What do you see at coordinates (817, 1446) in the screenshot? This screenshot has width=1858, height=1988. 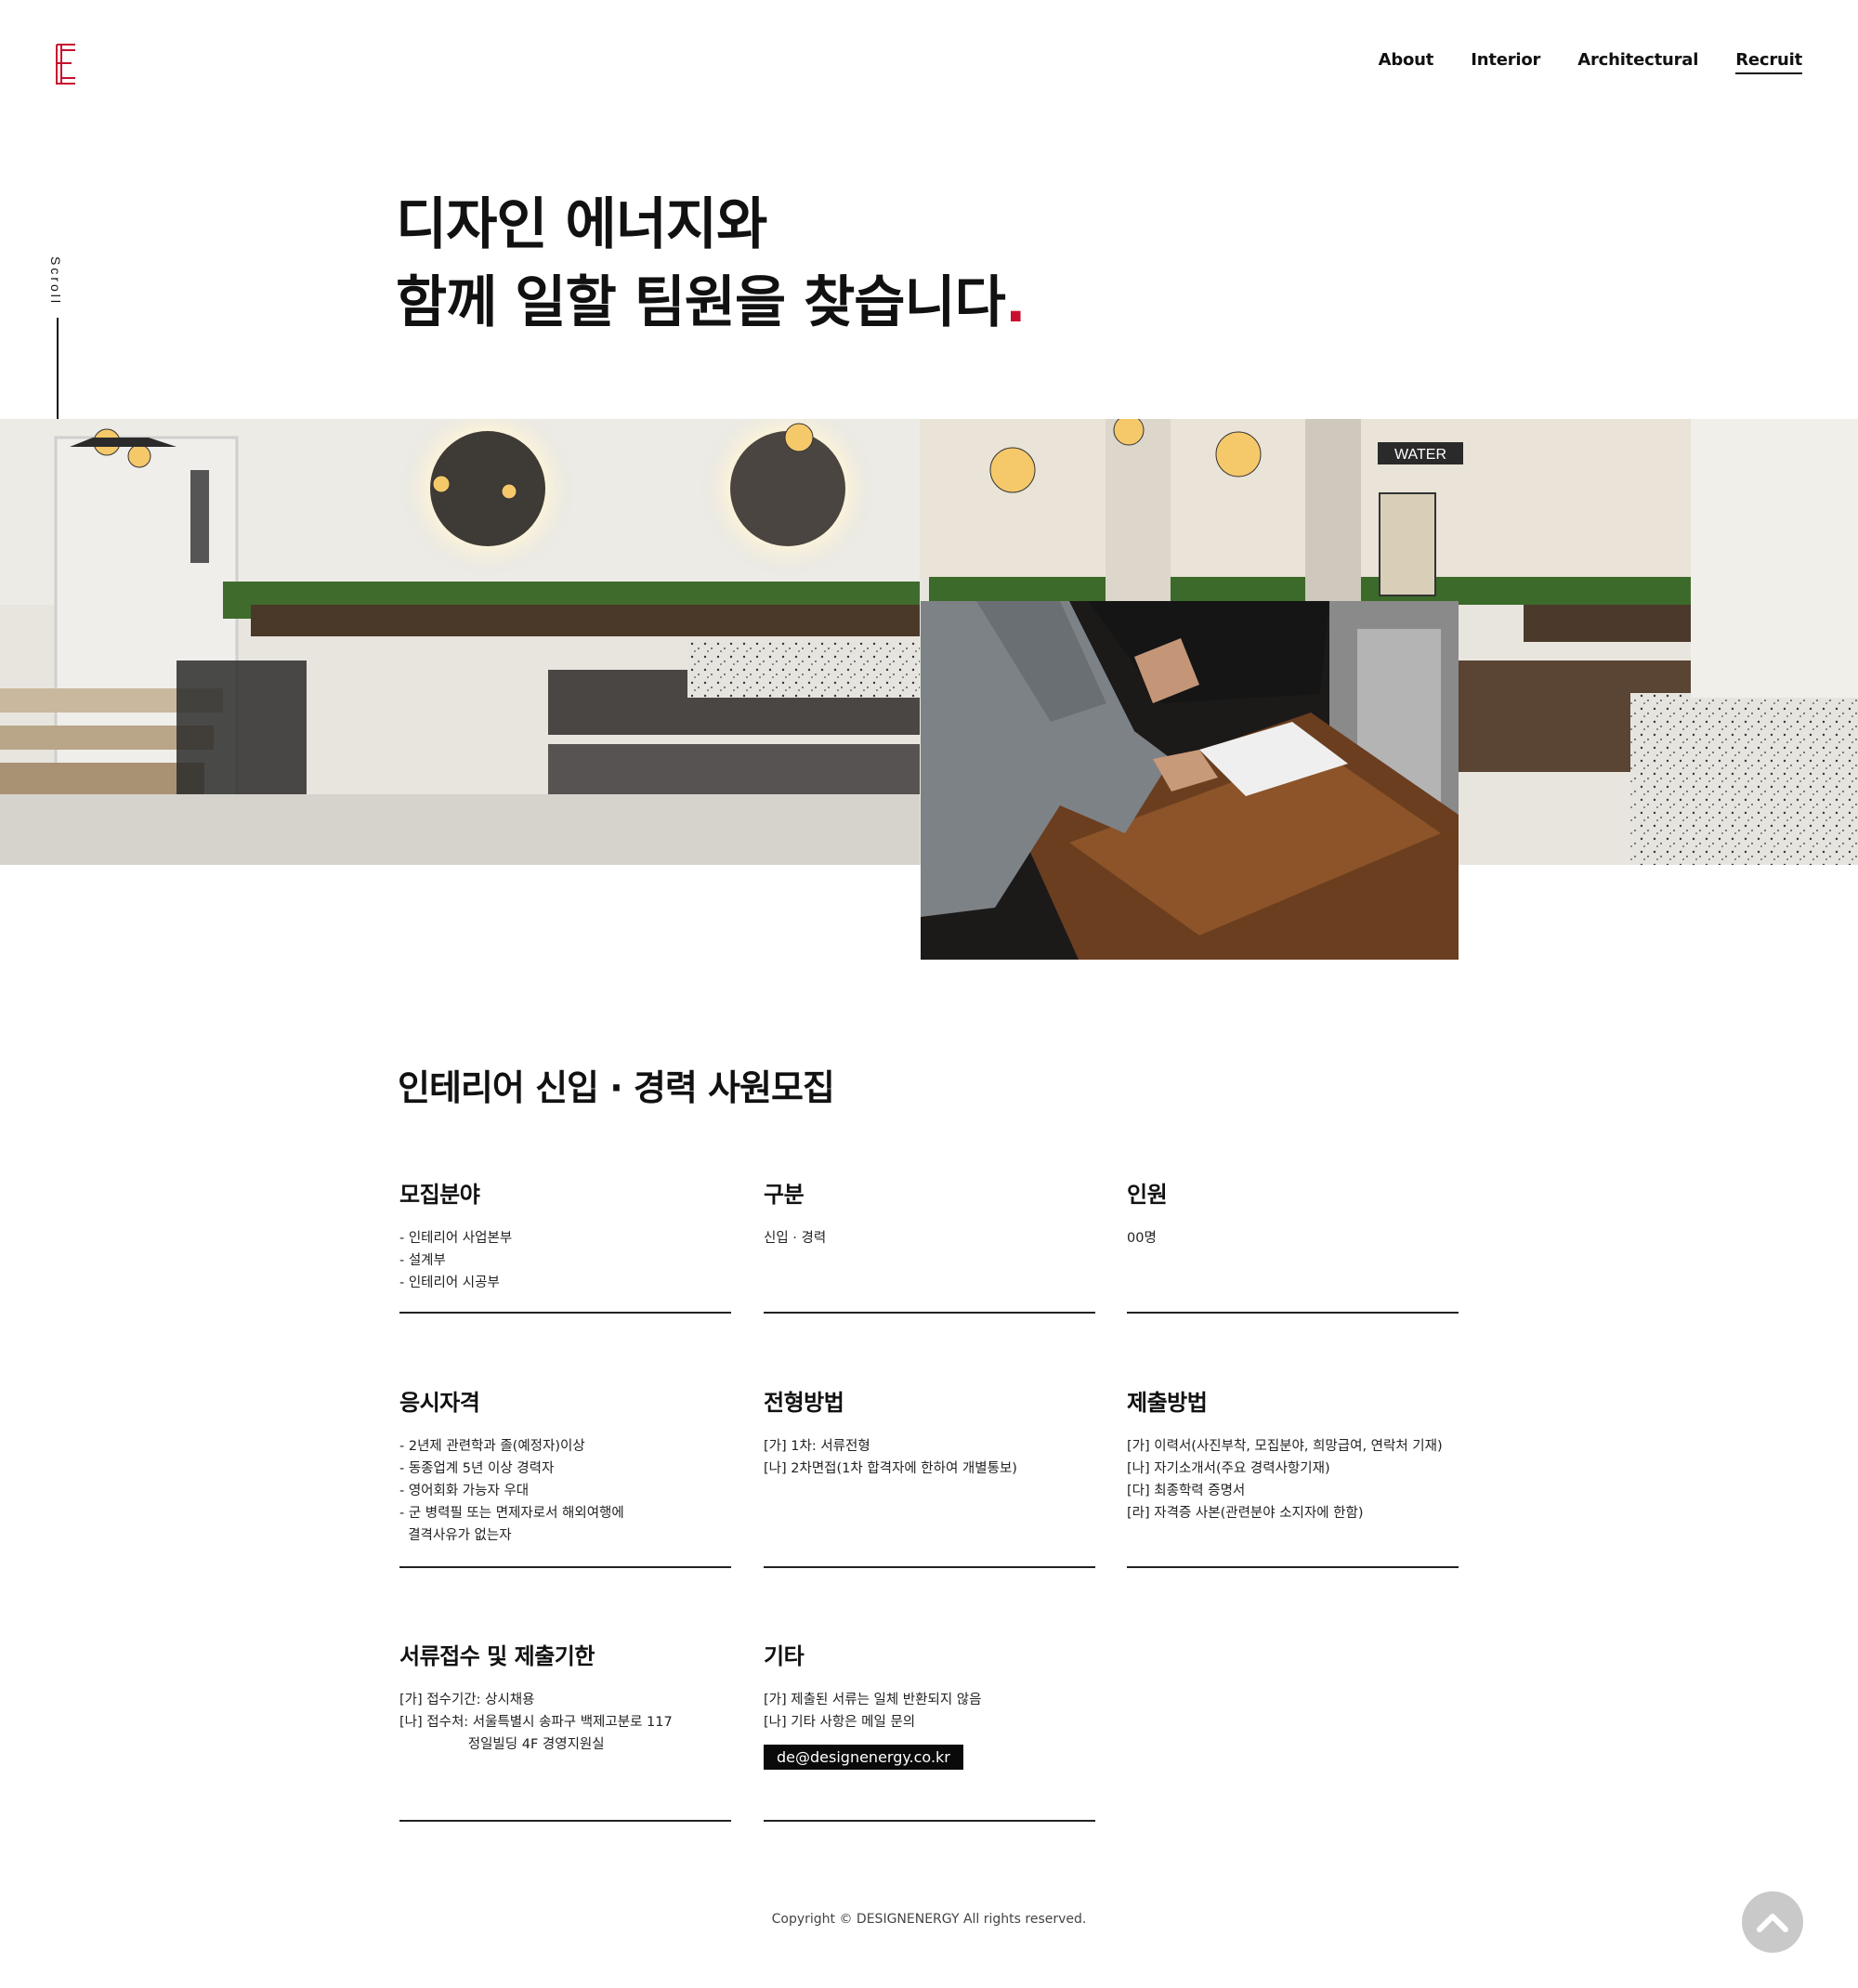 I see `block-line: [가] 1차: 서류전형` at bounding box center [817, 1446].